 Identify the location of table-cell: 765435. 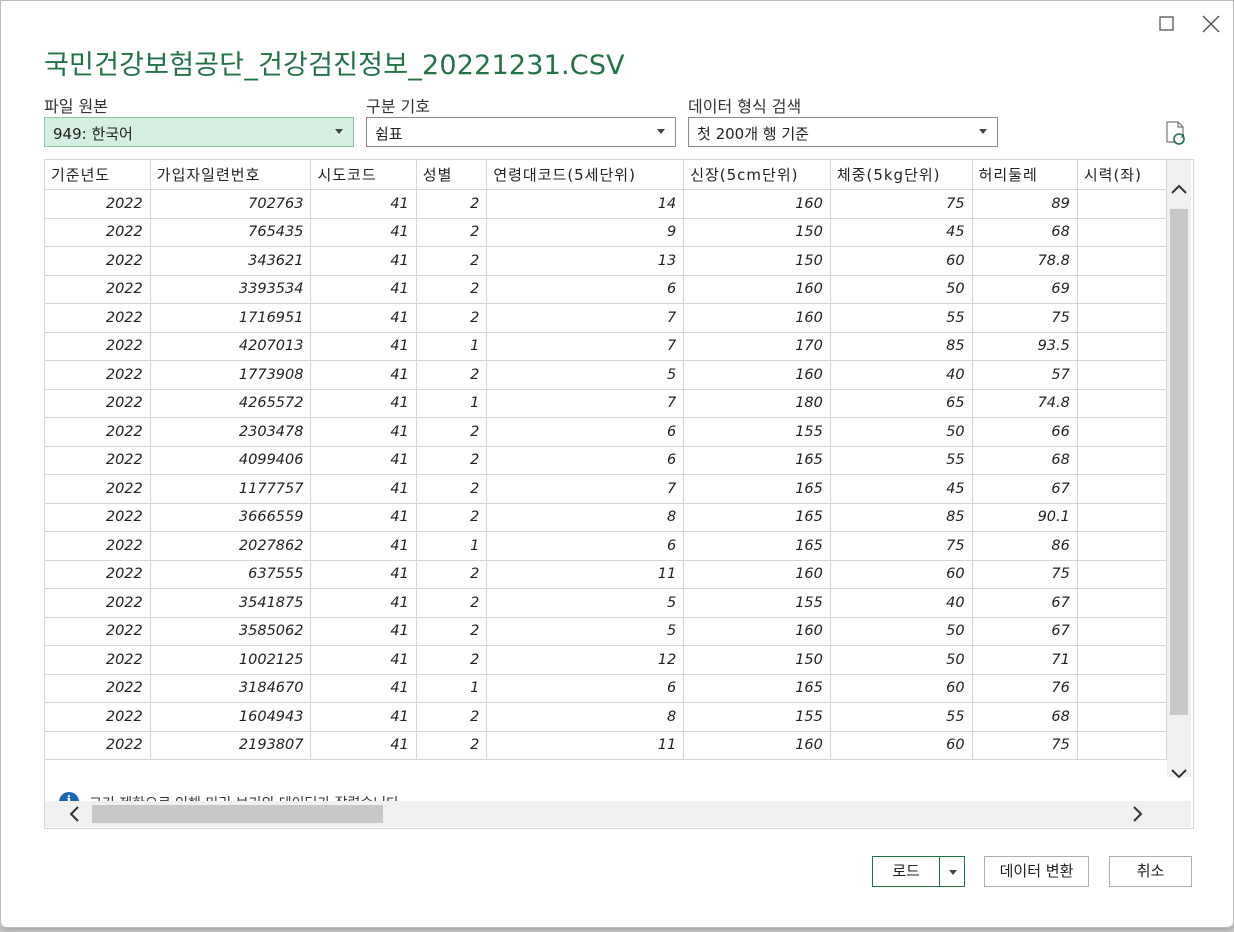
(231, 232).